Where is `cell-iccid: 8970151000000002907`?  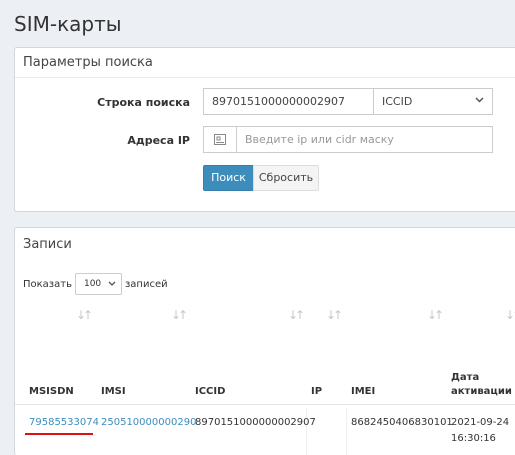
cell-iccid: 8970151000000002907 is located at coordinates (255, 422).